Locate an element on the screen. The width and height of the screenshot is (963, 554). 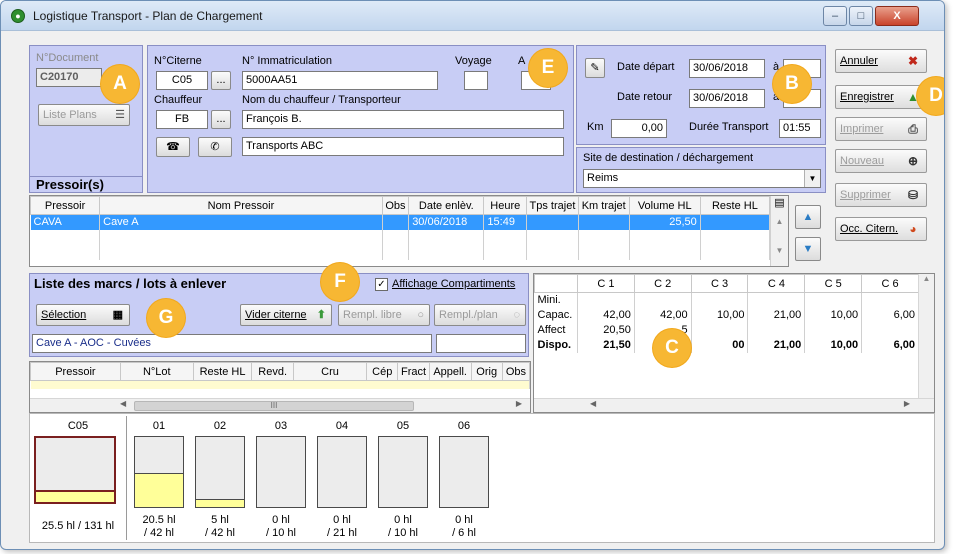
annuler-button: Annuler ✖ is located at coordinates (881, 61).